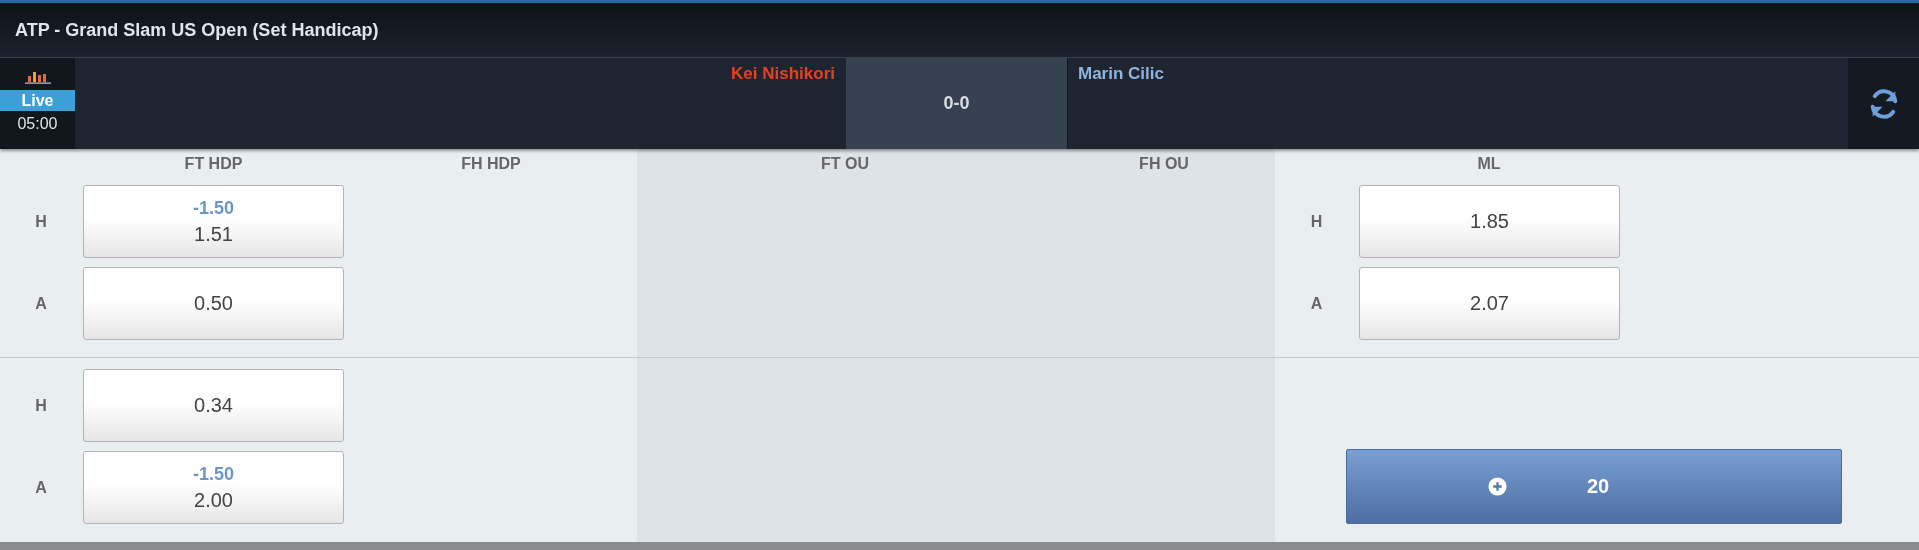 This screenshot has height=550, width=1919. I want to click on odds-button: -1.50 2.00, so click(213, 487).